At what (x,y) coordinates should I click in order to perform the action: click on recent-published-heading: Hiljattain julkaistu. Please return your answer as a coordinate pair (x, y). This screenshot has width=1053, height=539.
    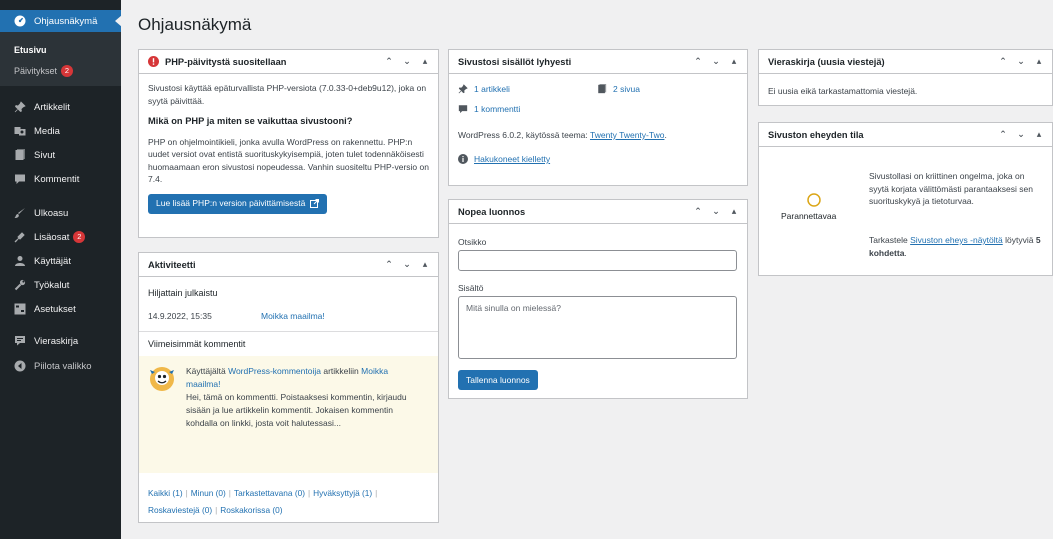
    Looking at the image, I should click on (183, 293).